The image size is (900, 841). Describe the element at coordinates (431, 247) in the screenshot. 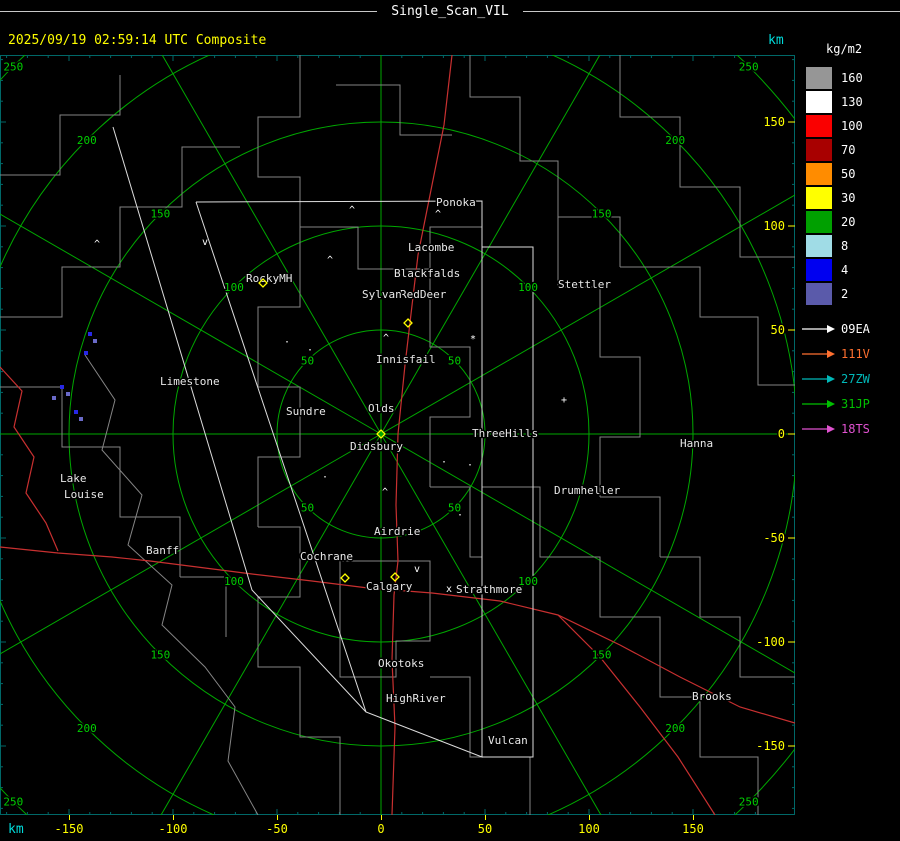

I see `city-label: Lacombe` at that location.